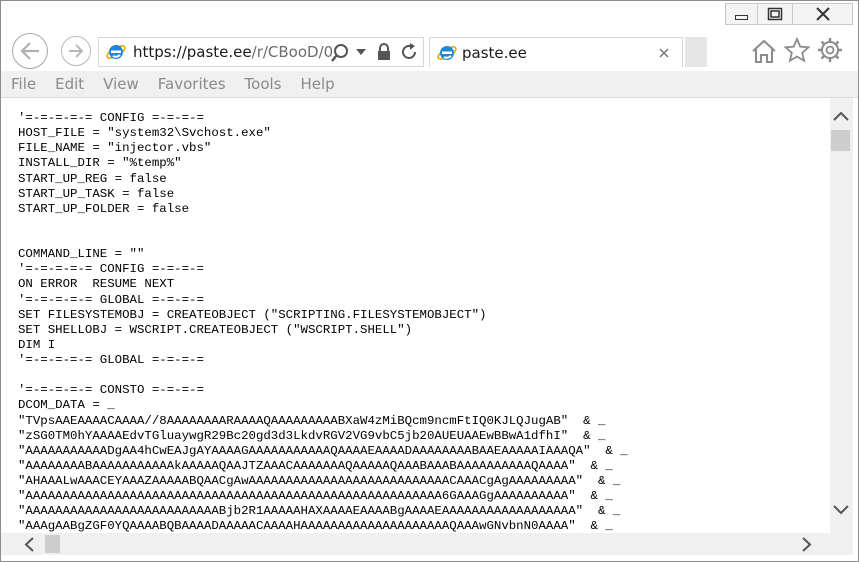 This screenshot has width=859, height=562. I want to click on menu-bar: File Edit View Favorites Tools Help, so click(429, 84).